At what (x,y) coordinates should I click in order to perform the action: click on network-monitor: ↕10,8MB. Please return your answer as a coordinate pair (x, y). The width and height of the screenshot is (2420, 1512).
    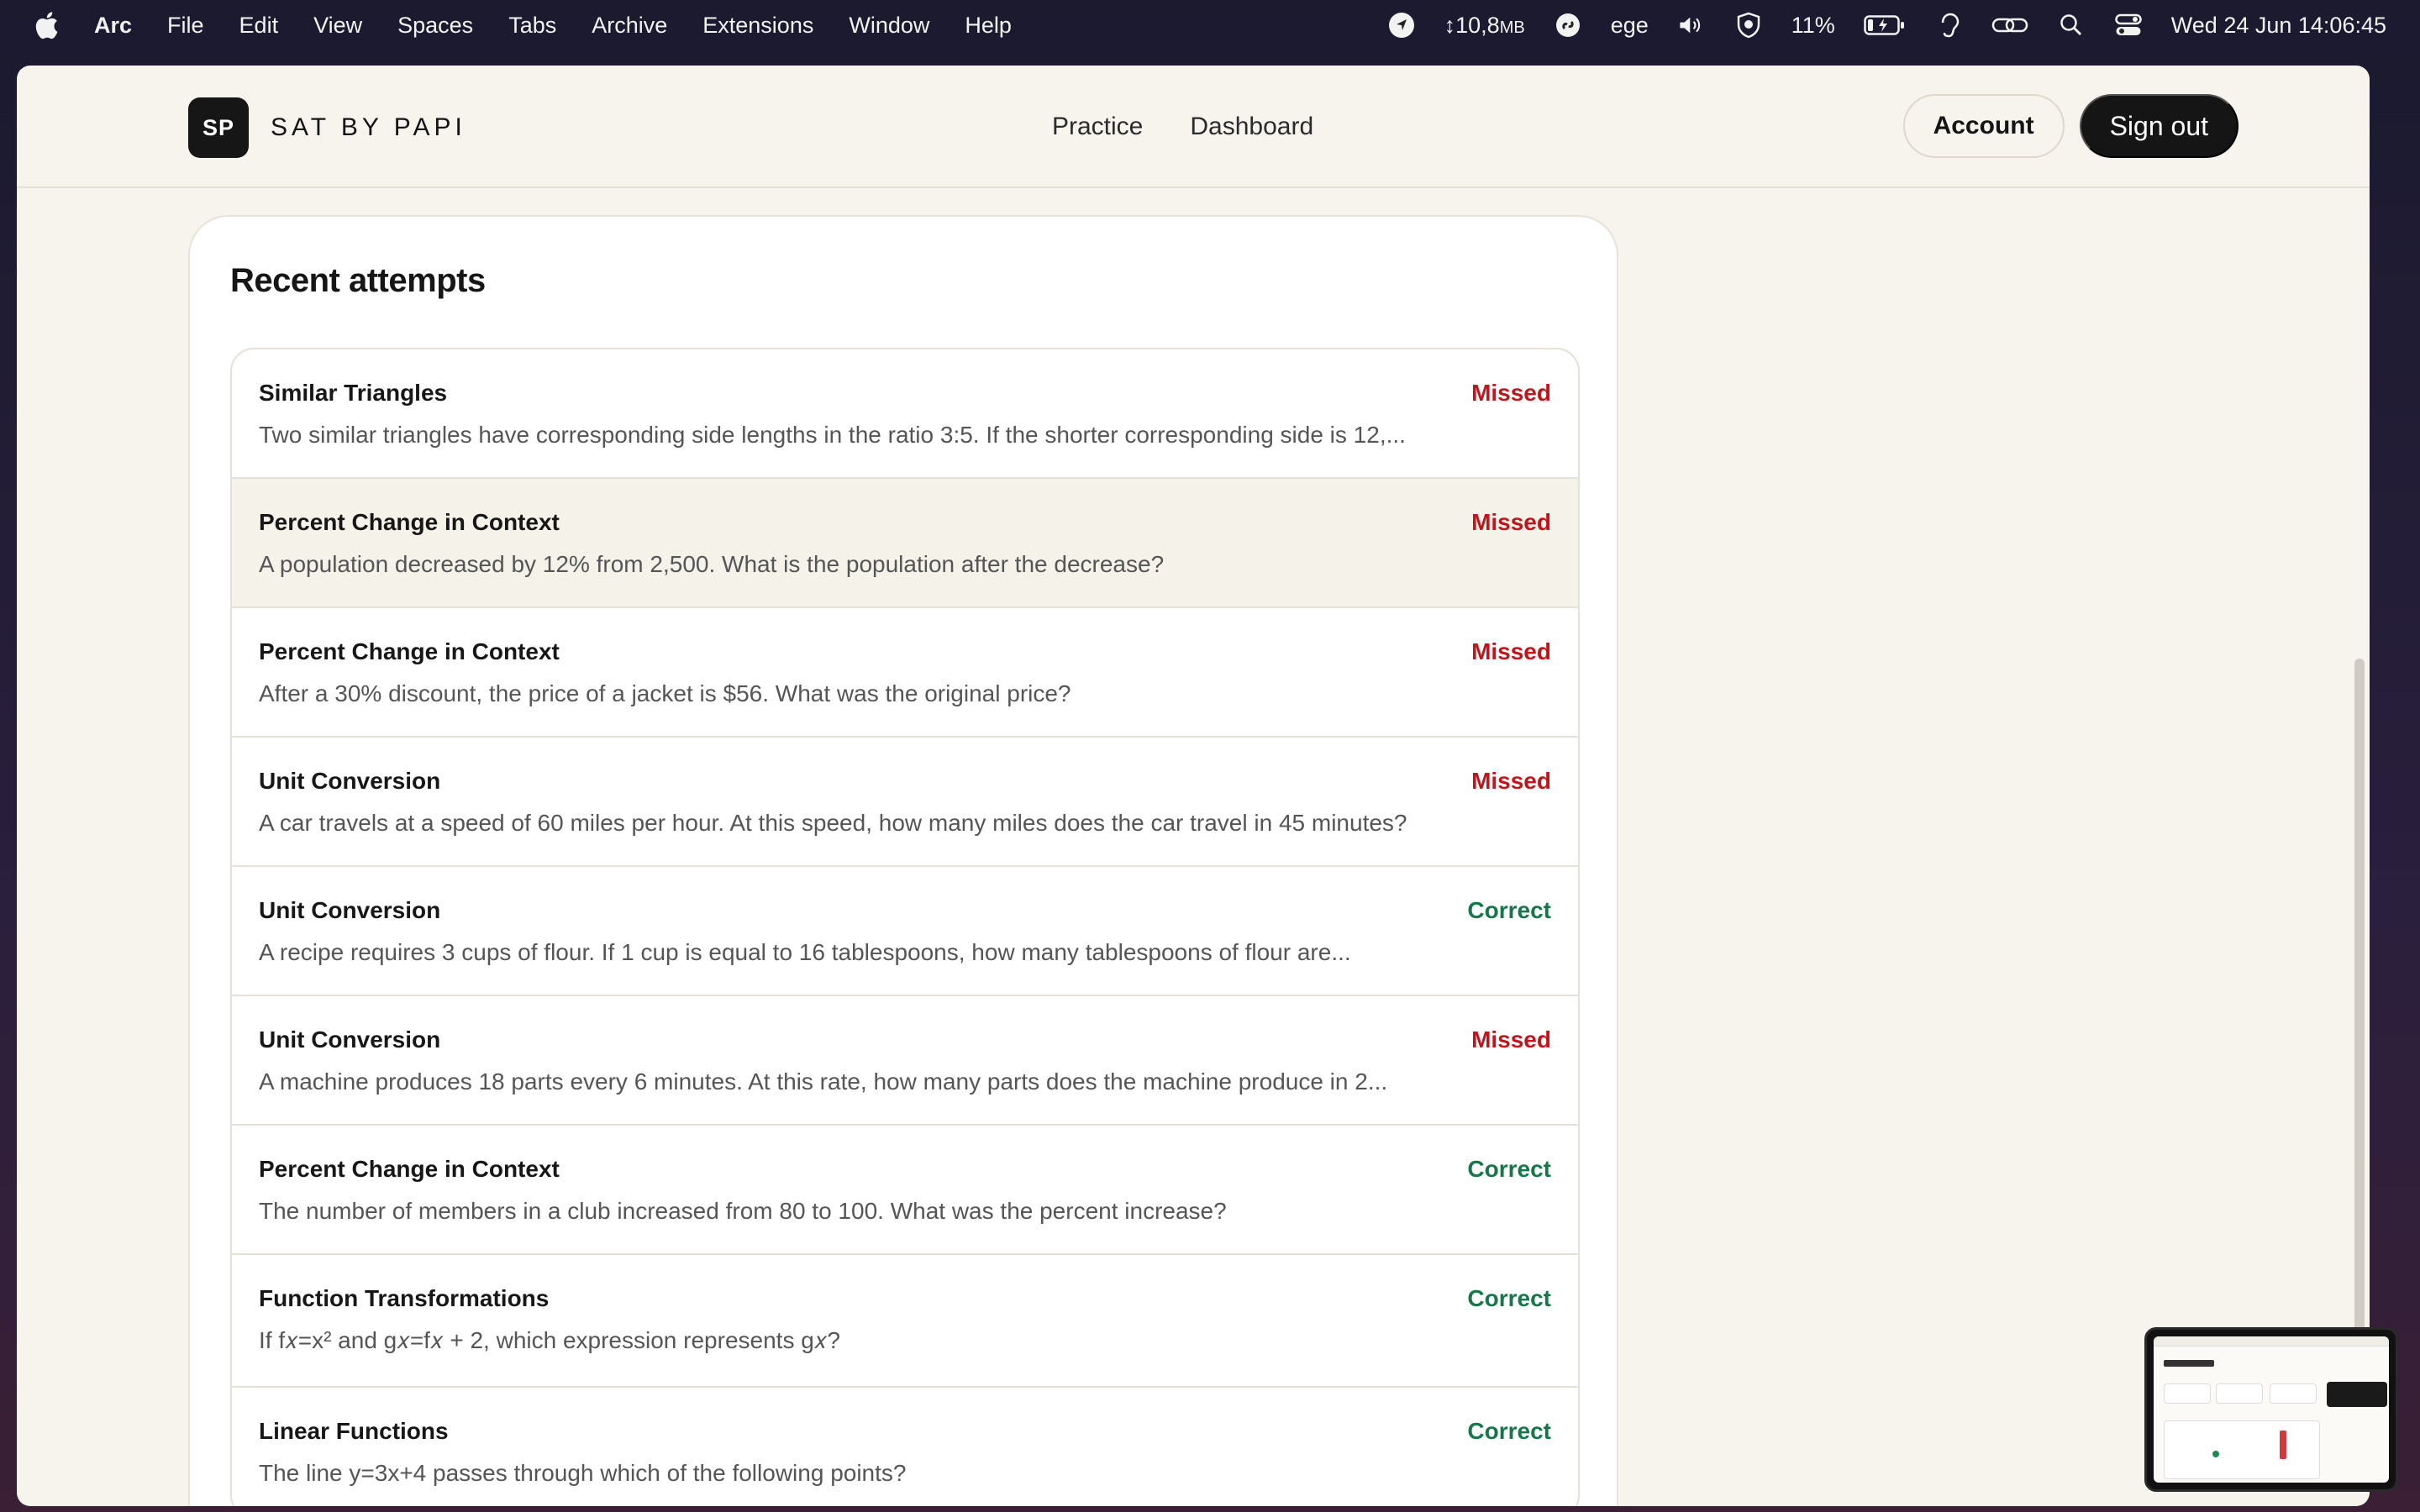
    Looking at the image, I should click on (1484, 26).